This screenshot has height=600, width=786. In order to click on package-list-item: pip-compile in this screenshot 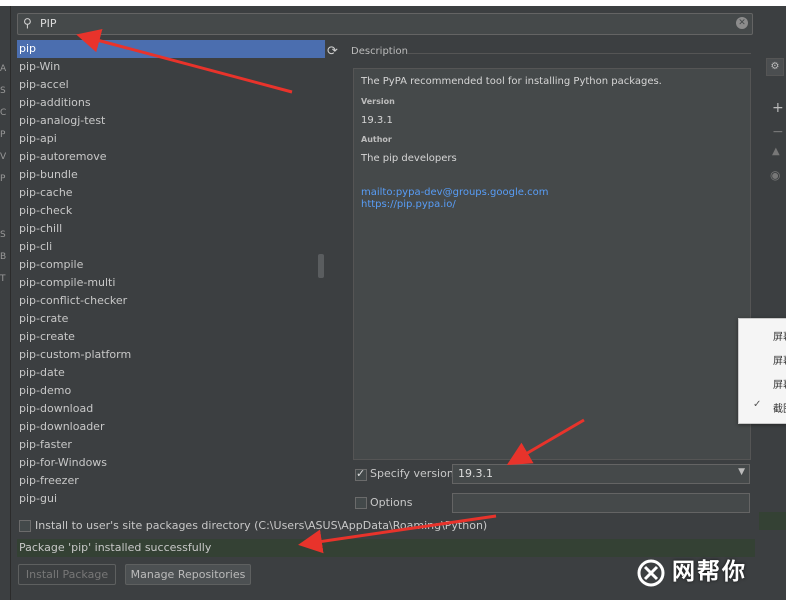, I will do `click(167, 265)`.